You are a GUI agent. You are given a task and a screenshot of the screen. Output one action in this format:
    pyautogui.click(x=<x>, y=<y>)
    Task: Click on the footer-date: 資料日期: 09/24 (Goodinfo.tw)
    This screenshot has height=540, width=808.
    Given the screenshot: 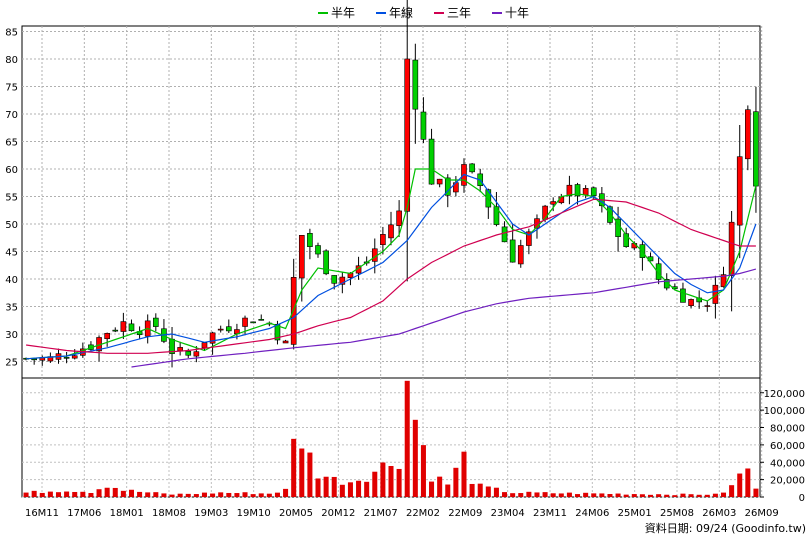 What is the action you would take?
    pyautogui.click(x=725, y=528)
    